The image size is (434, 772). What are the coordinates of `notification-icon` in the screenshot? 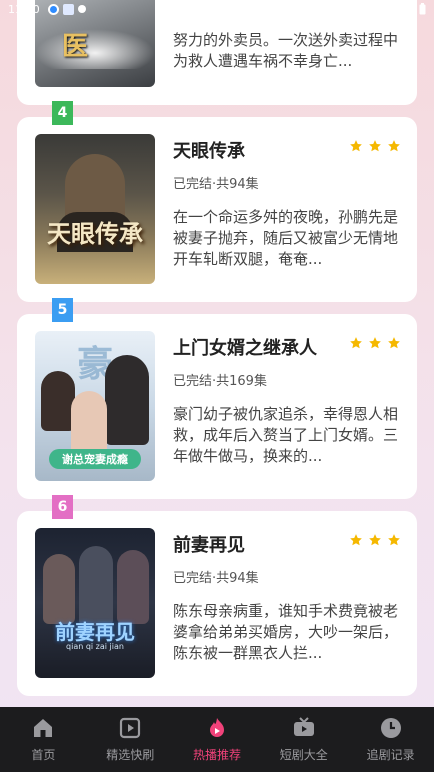 It's located at (53, 9).